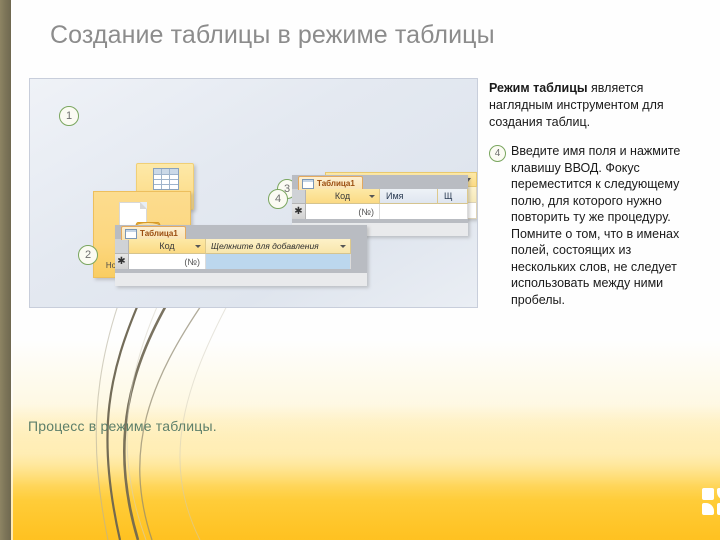 The width and height of the screenshot is (720, 540). What do you see at coordinates (122, 246) in the screenshot?
I see `row-selector-header-step2` at bounding box center [122, 246].